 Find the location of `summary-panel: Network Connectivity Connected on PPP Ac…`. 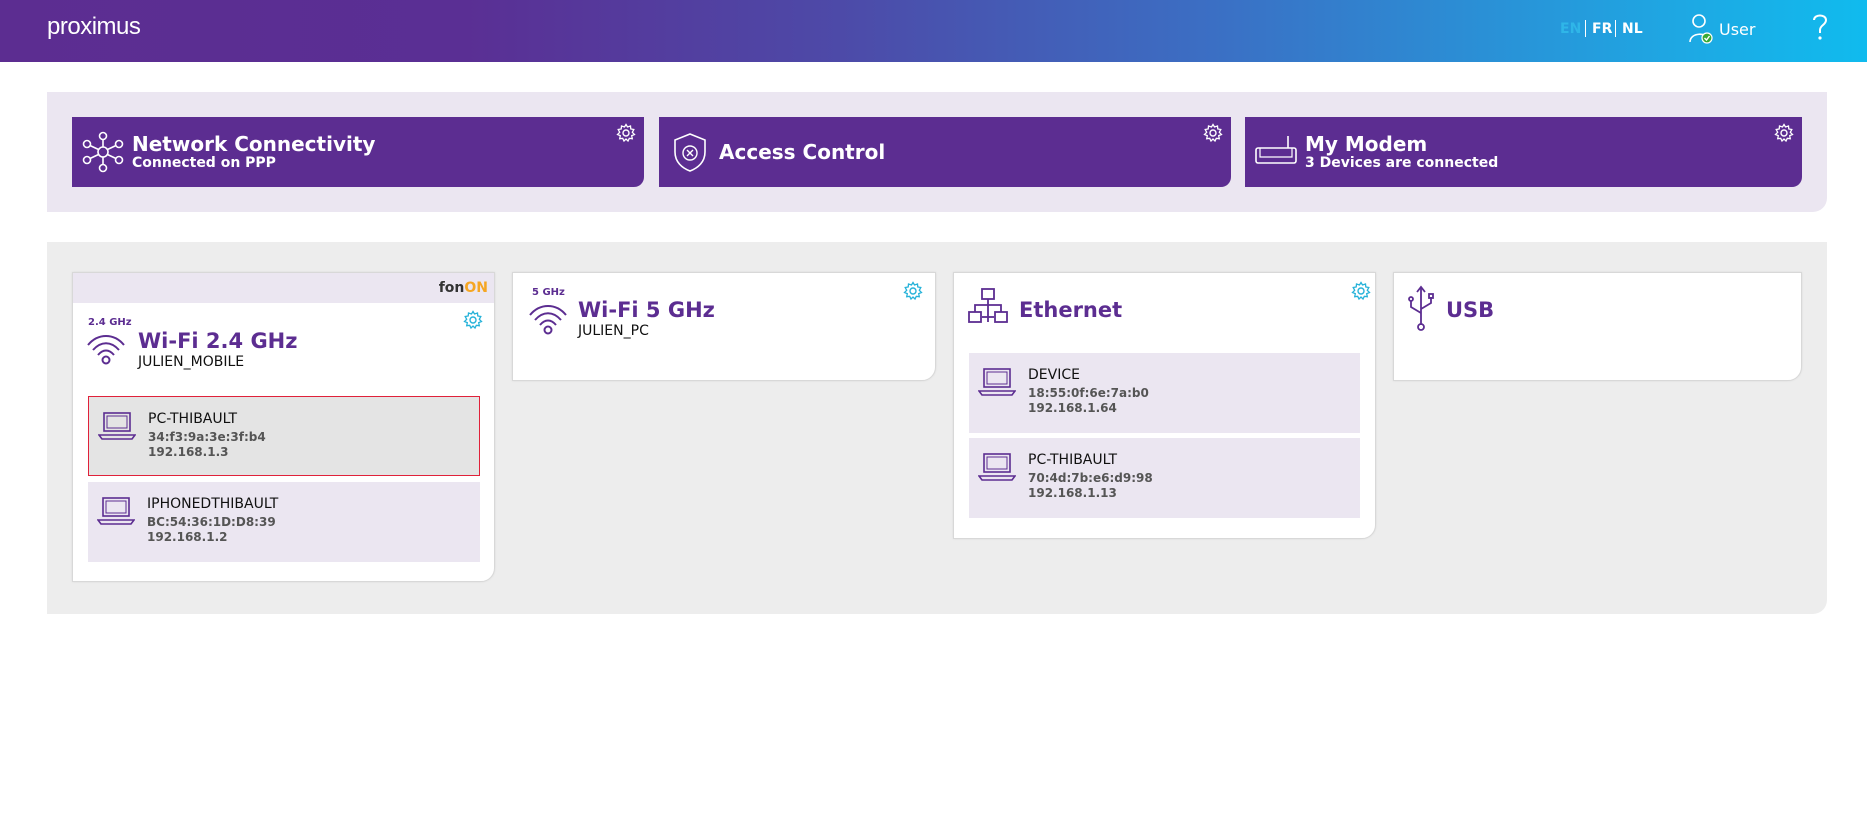

summary-panel: Network Connectivity Connected on PPP Ac… is located at coordinates (937, 152).